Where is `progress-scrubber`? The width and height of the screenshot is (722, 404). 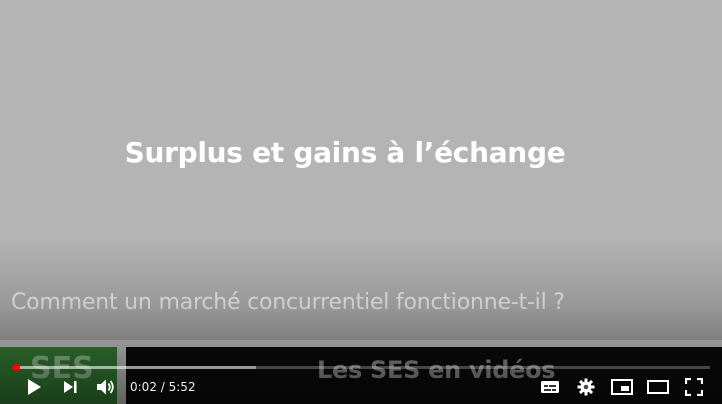
progress-scrubber is located at coordinates (17, 367).